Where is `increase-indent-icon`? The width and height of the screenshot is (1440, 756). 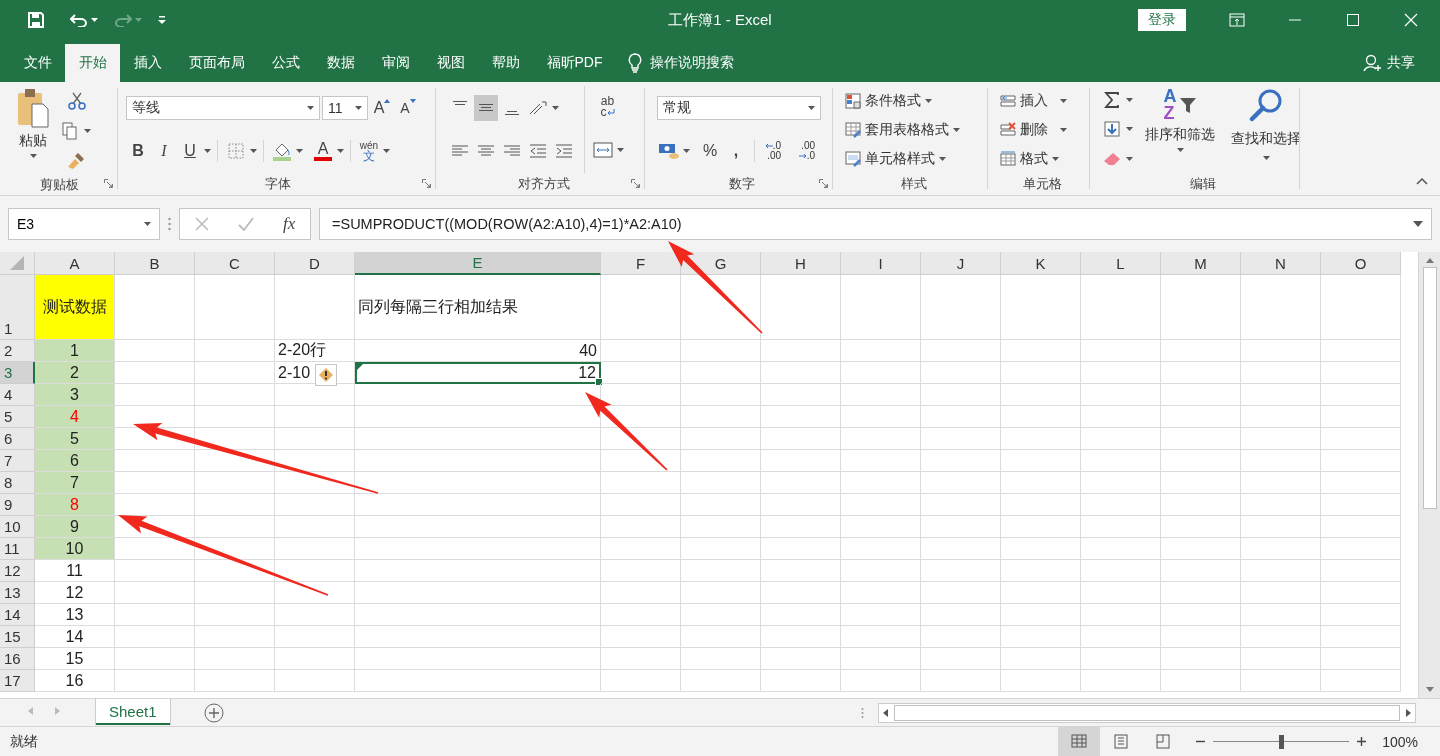 increase-indent-icon is located at coordinates (564, 151).